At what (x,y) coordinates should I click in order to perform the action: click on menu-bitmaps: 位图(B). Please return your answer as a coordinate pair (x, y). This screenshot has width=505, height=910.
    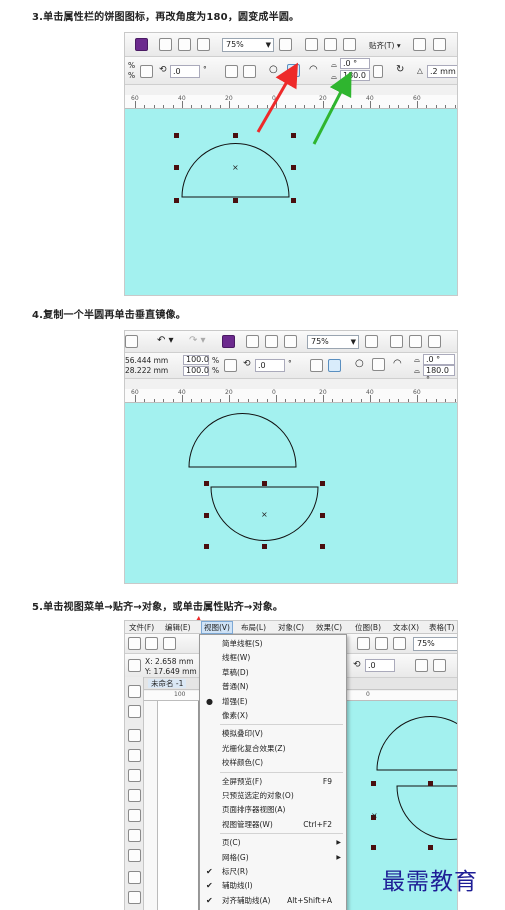
    Looking at the image, I should click on (368, 627).